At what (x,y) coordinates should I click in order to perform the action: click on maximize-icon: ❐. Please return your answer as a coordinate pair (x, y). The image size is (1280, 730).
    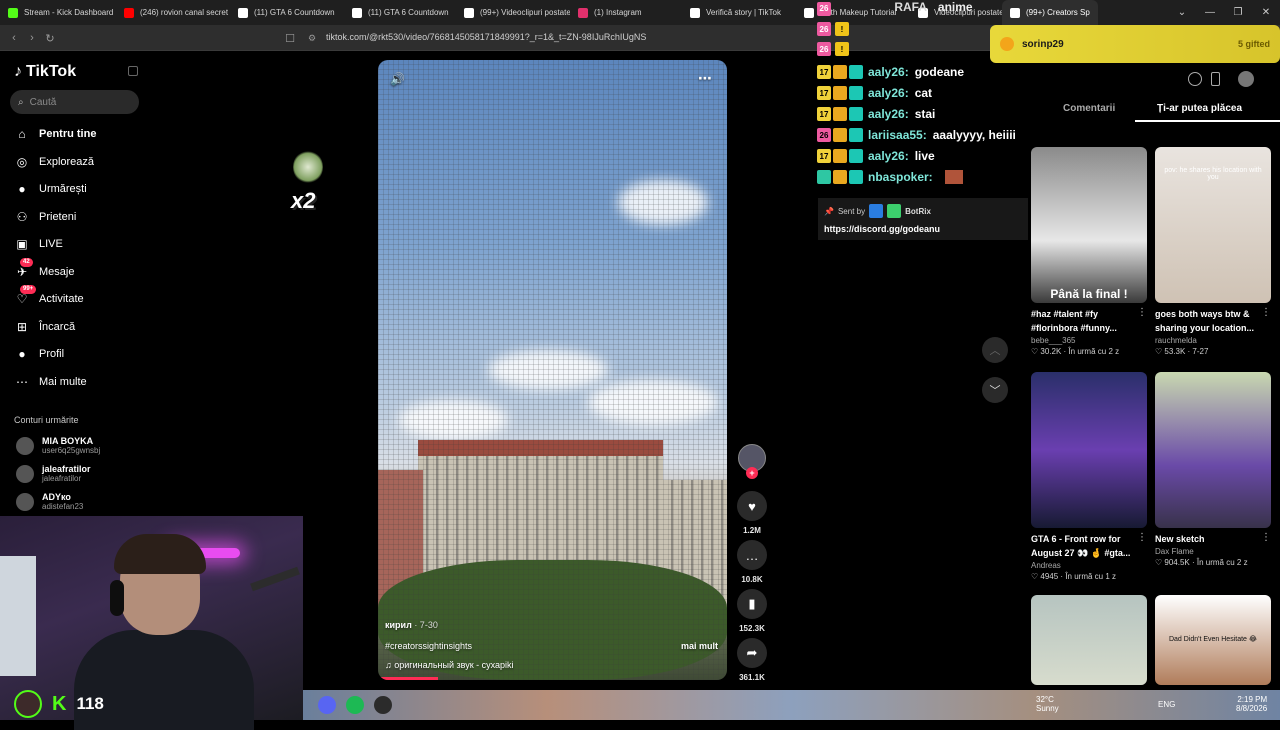
    Looking at the image, I should click on (1238, 12).